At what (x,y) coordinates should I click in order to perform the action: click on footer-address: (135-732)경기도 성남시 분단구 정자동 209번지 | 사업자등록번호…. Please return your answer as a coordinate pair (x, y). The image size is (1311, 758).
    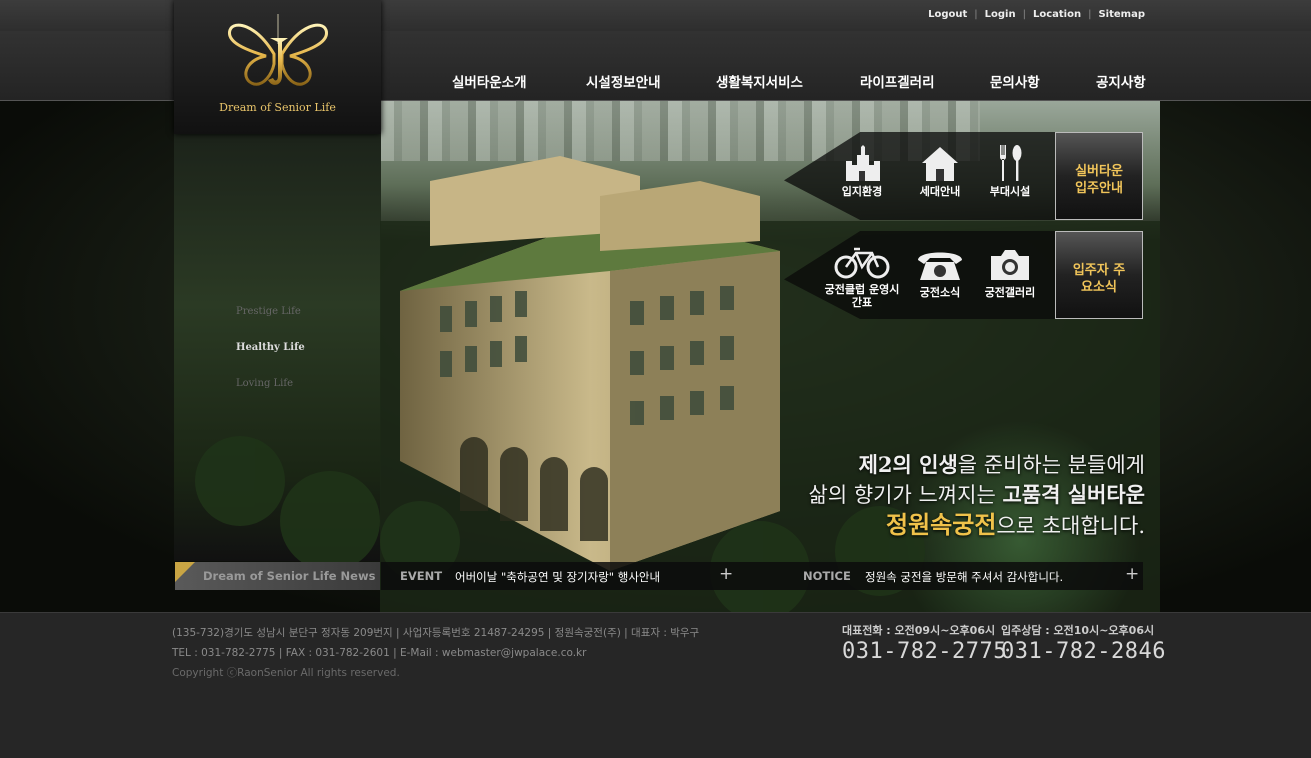
    Looking at the image, I should click on (436, 633).